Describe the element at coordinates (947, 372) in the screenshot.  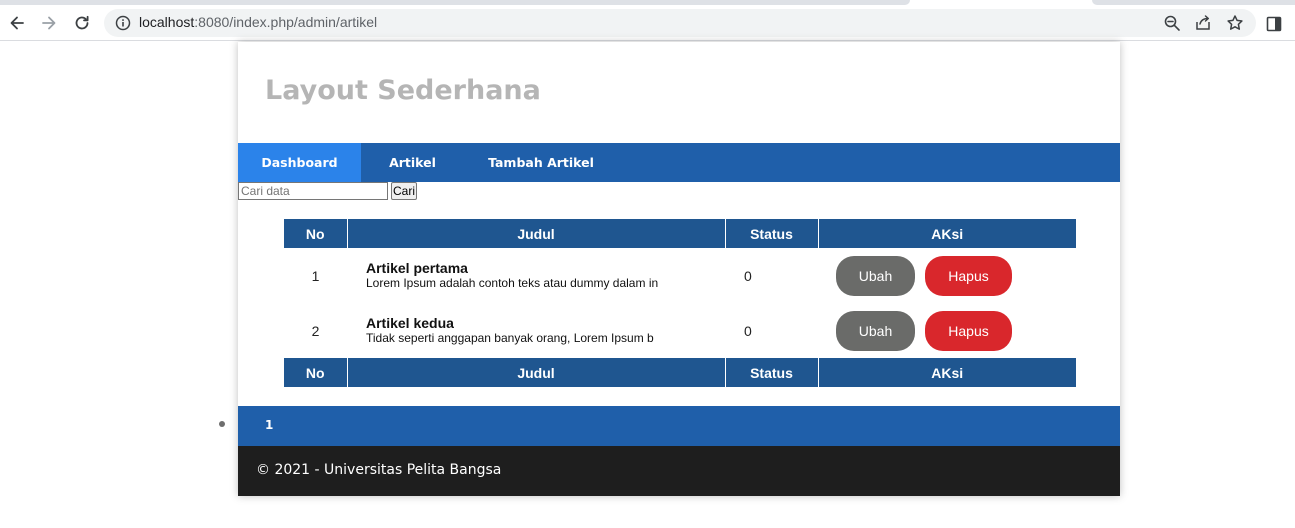
I see `column-footer-aksi: AKsi` at that location.